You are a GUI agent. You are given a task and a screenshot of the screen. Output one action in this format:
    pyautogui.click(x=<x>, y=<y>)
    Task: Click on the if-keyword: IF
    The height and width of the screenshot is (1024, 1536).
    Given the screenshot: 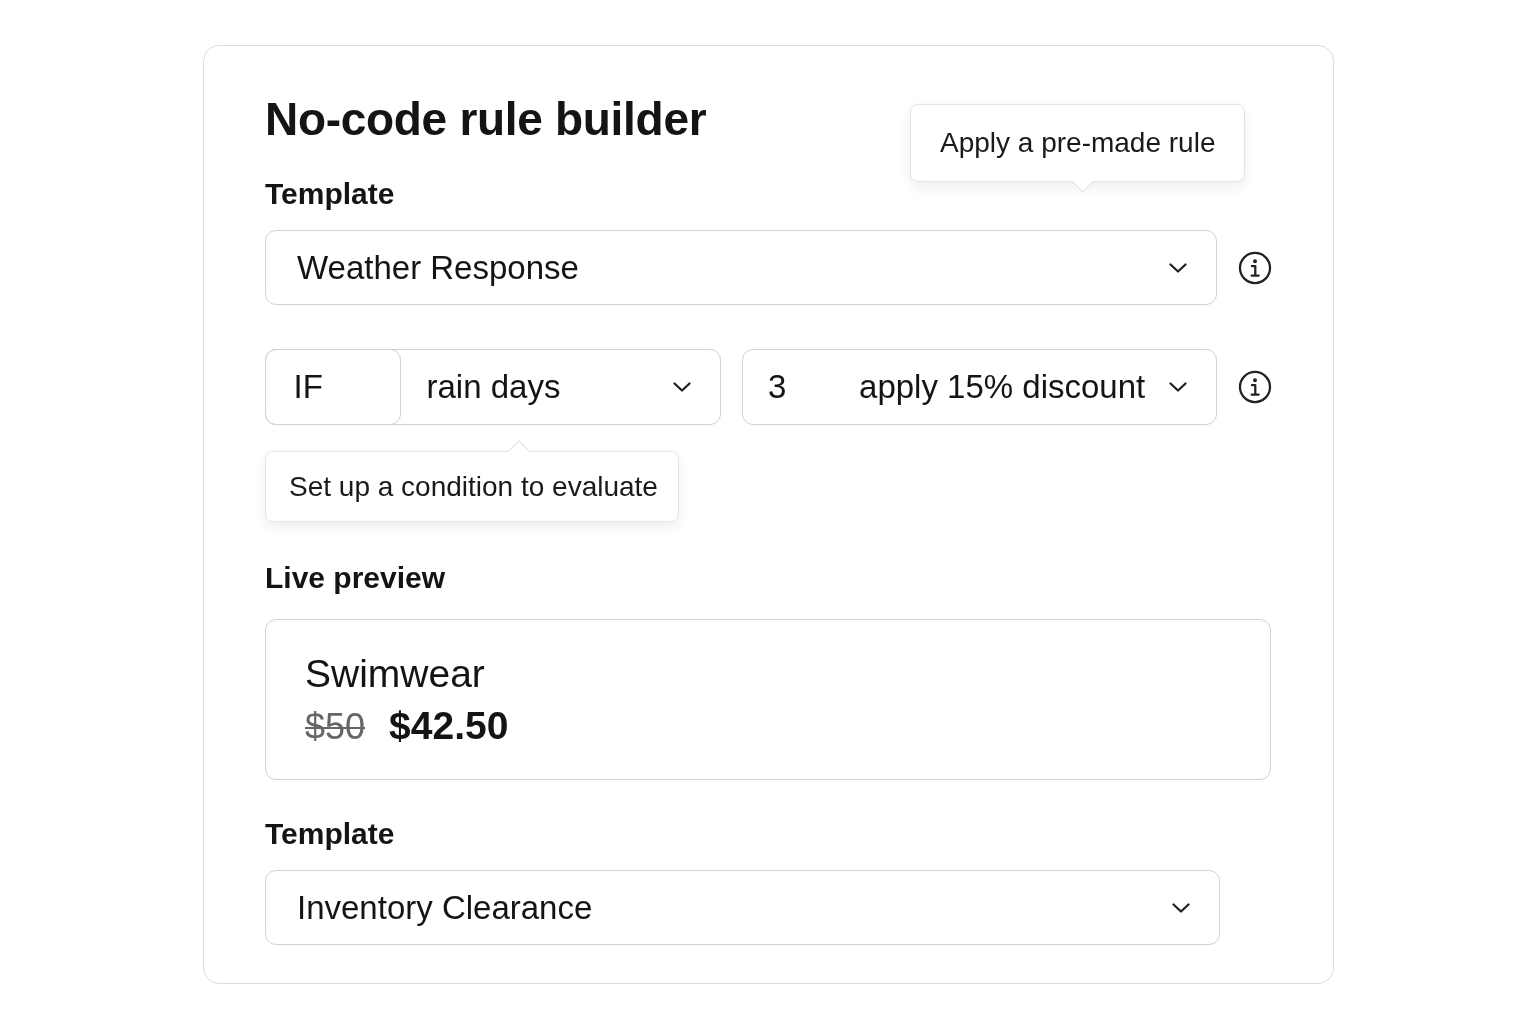 What is the action you would take?
    pyautogui.click(x=332, y=387)
    